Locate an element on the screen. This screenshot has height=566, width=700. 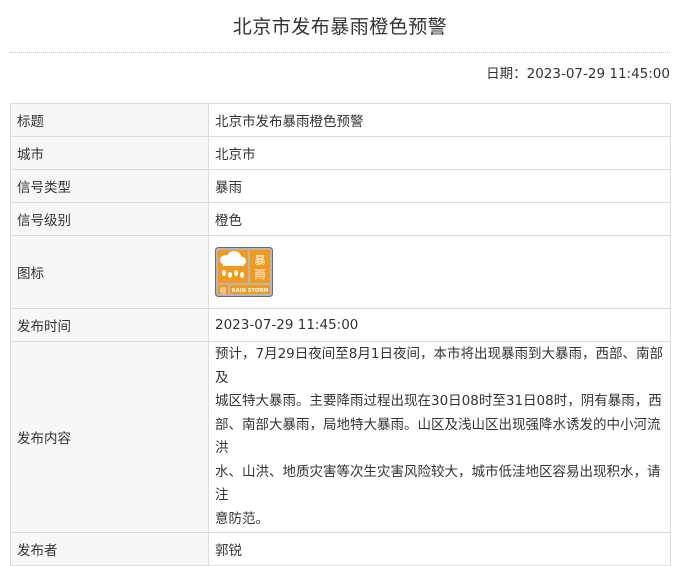
row-value-icon: 暴 雨 橙 RAIN STORM is located at coordinates (439, 272).